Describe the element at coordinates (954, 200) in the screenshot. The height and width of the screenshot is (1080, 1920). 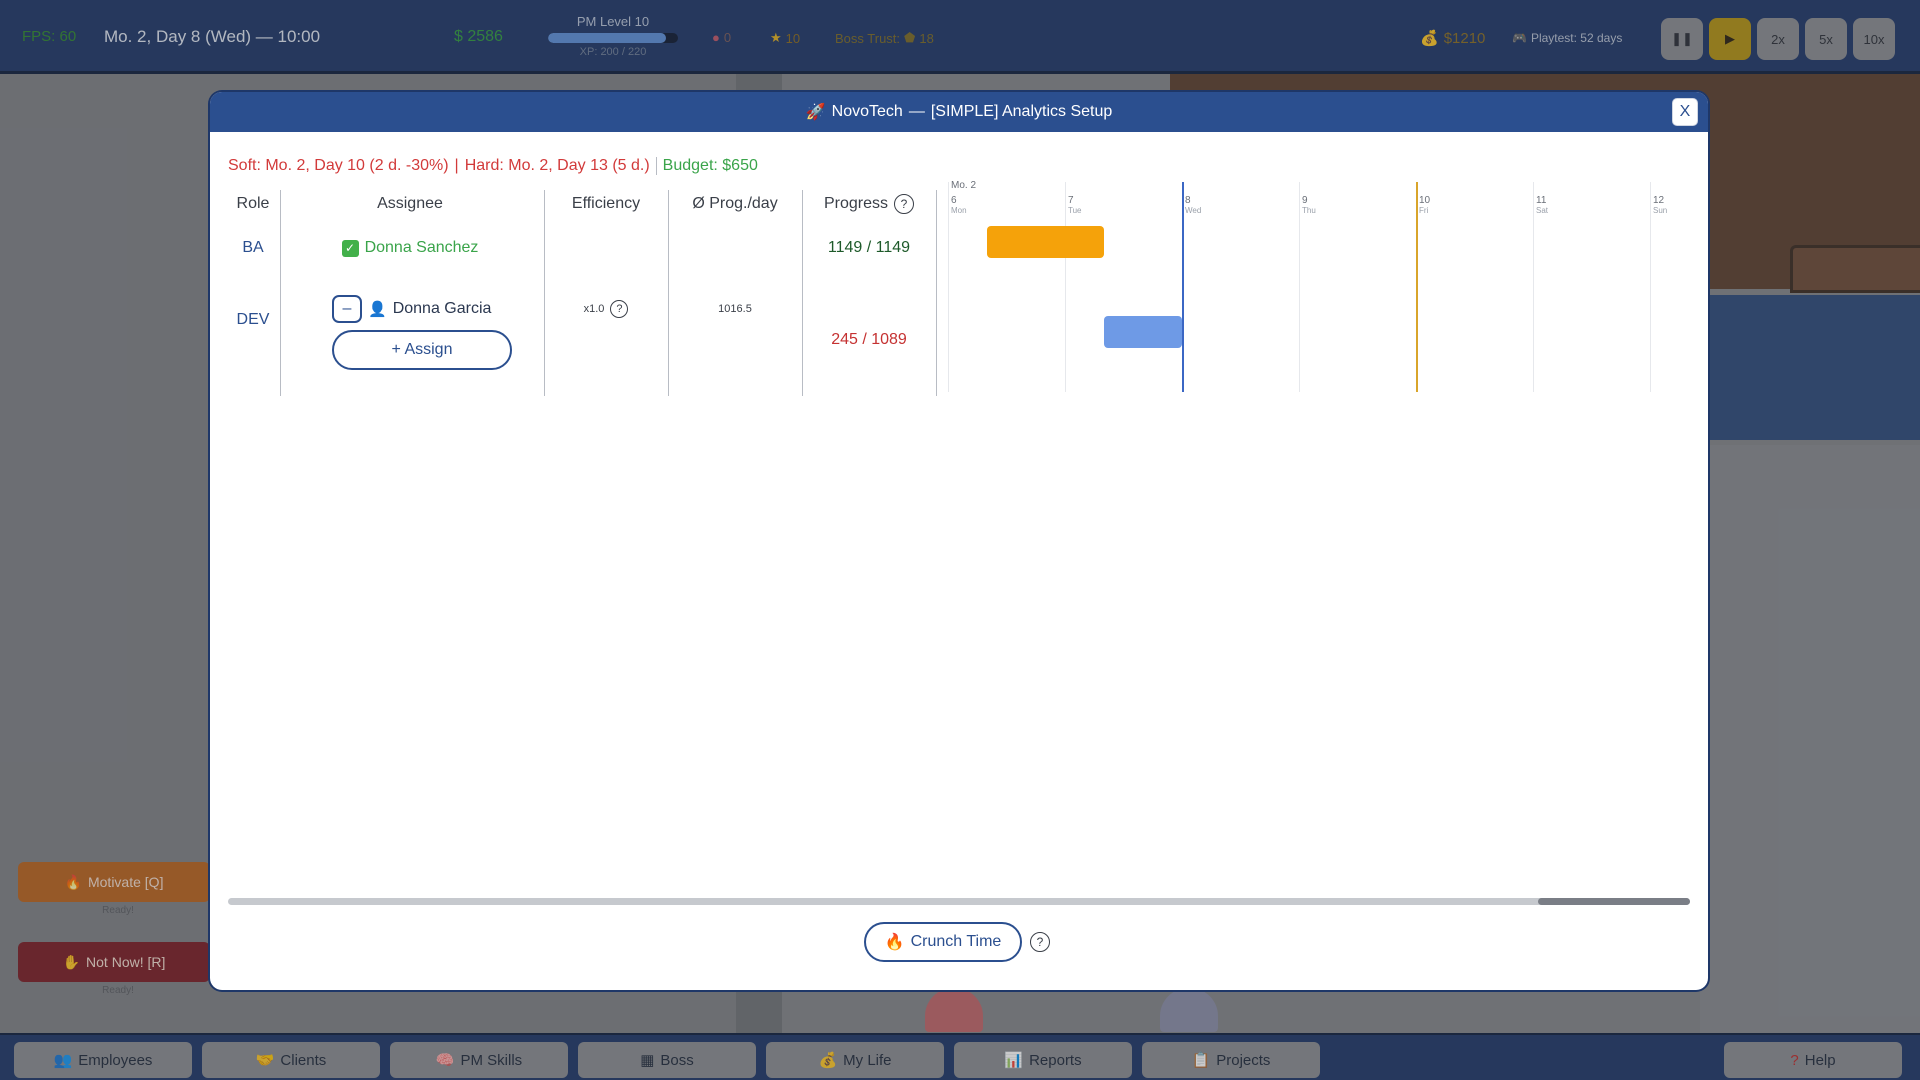
I see `gantt-day-number: 6` at that location.